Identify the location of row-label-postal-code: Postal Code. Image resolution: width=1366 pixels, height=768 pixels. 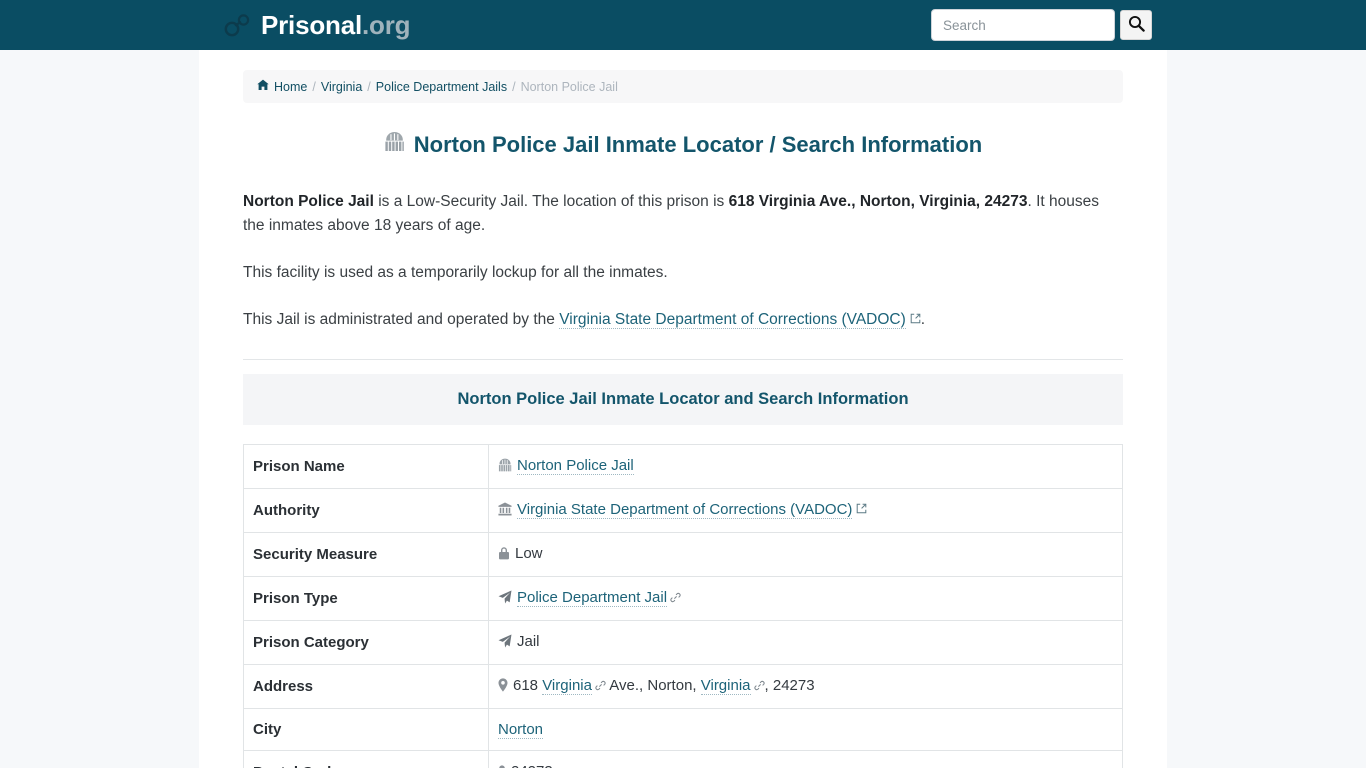
(366, 758).